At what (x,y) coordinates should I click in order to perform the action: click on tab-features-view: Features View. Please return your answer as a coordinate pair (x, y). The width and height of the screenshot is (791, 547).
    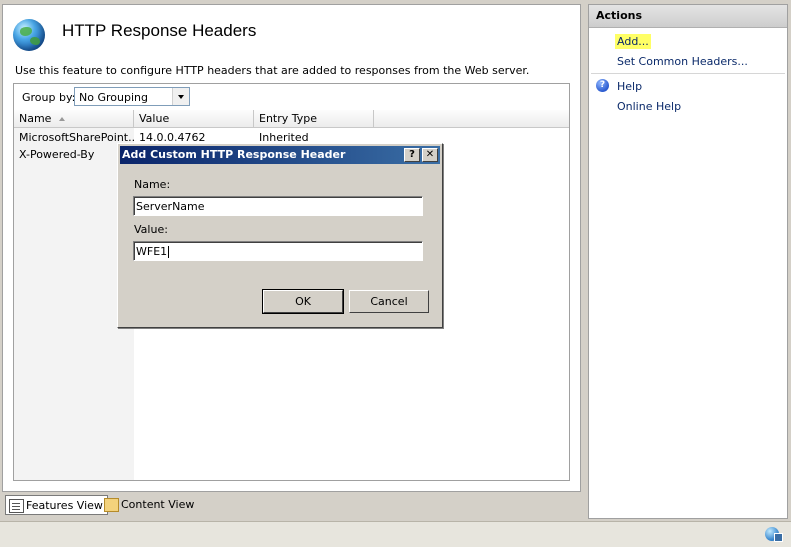
    Looking at the image, I should click on (56, 505).